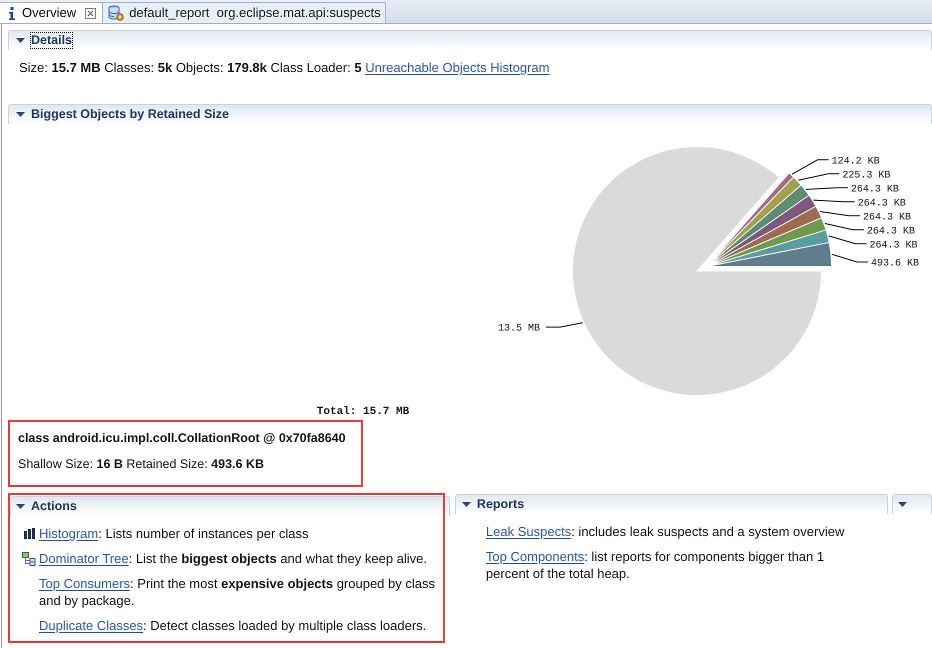  I want to click on link-description: Leak Suspects: includes leak suspects and a system overview, so click(666, 531).